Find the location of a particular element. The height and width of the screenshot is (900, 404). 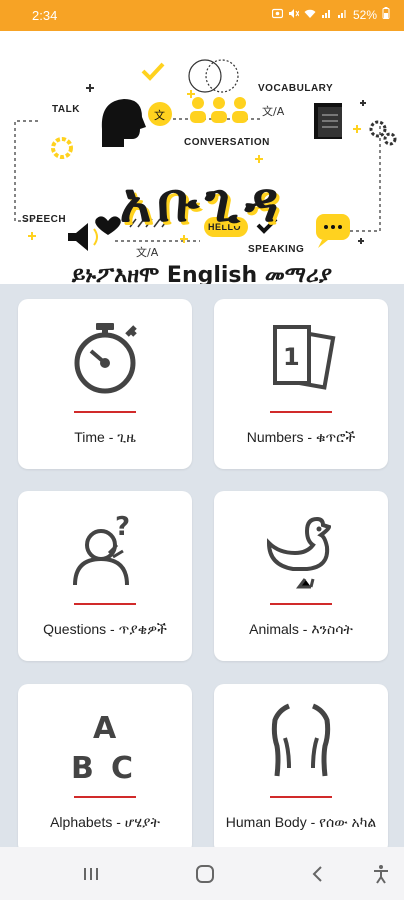

category-card-alphabets: A B C Alphabets - ሆሄያት is located at coordinates (105, 765).